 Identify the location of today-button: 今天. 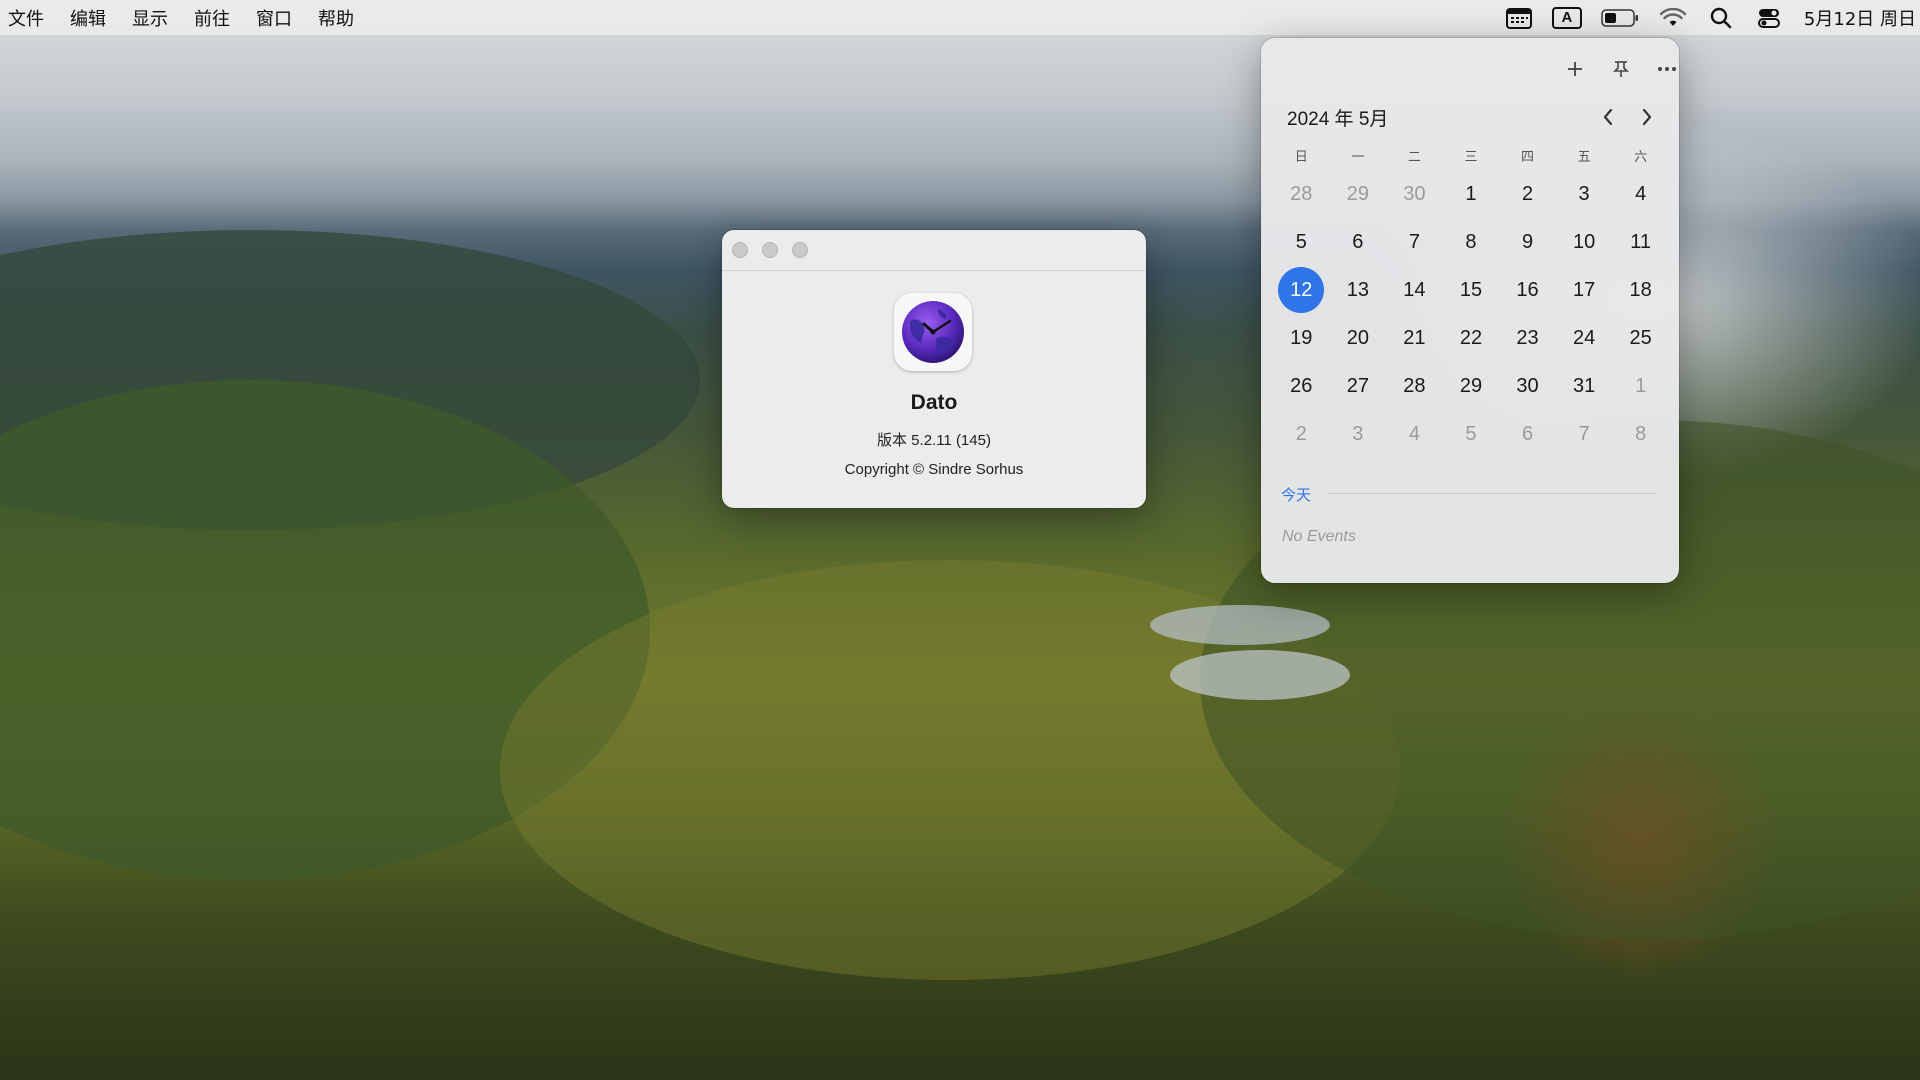
(1296, 494).